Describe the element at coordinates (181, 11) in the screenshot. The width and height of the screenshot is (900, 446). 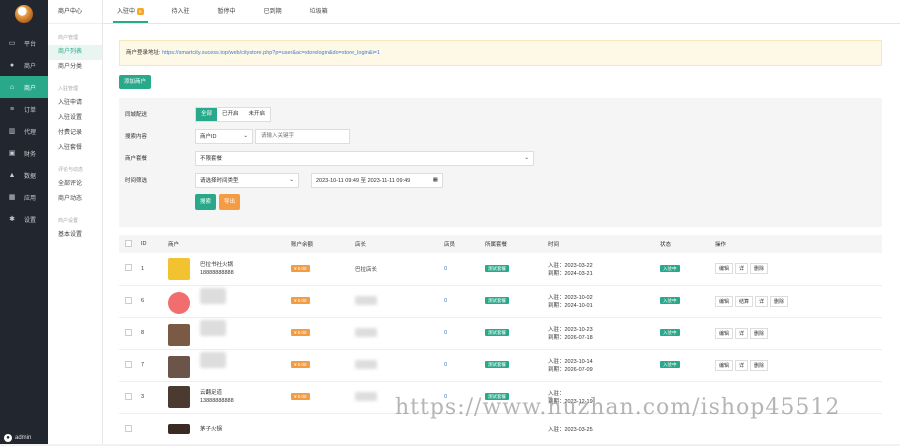
I see `tab-pending: 待入驻` at that location.